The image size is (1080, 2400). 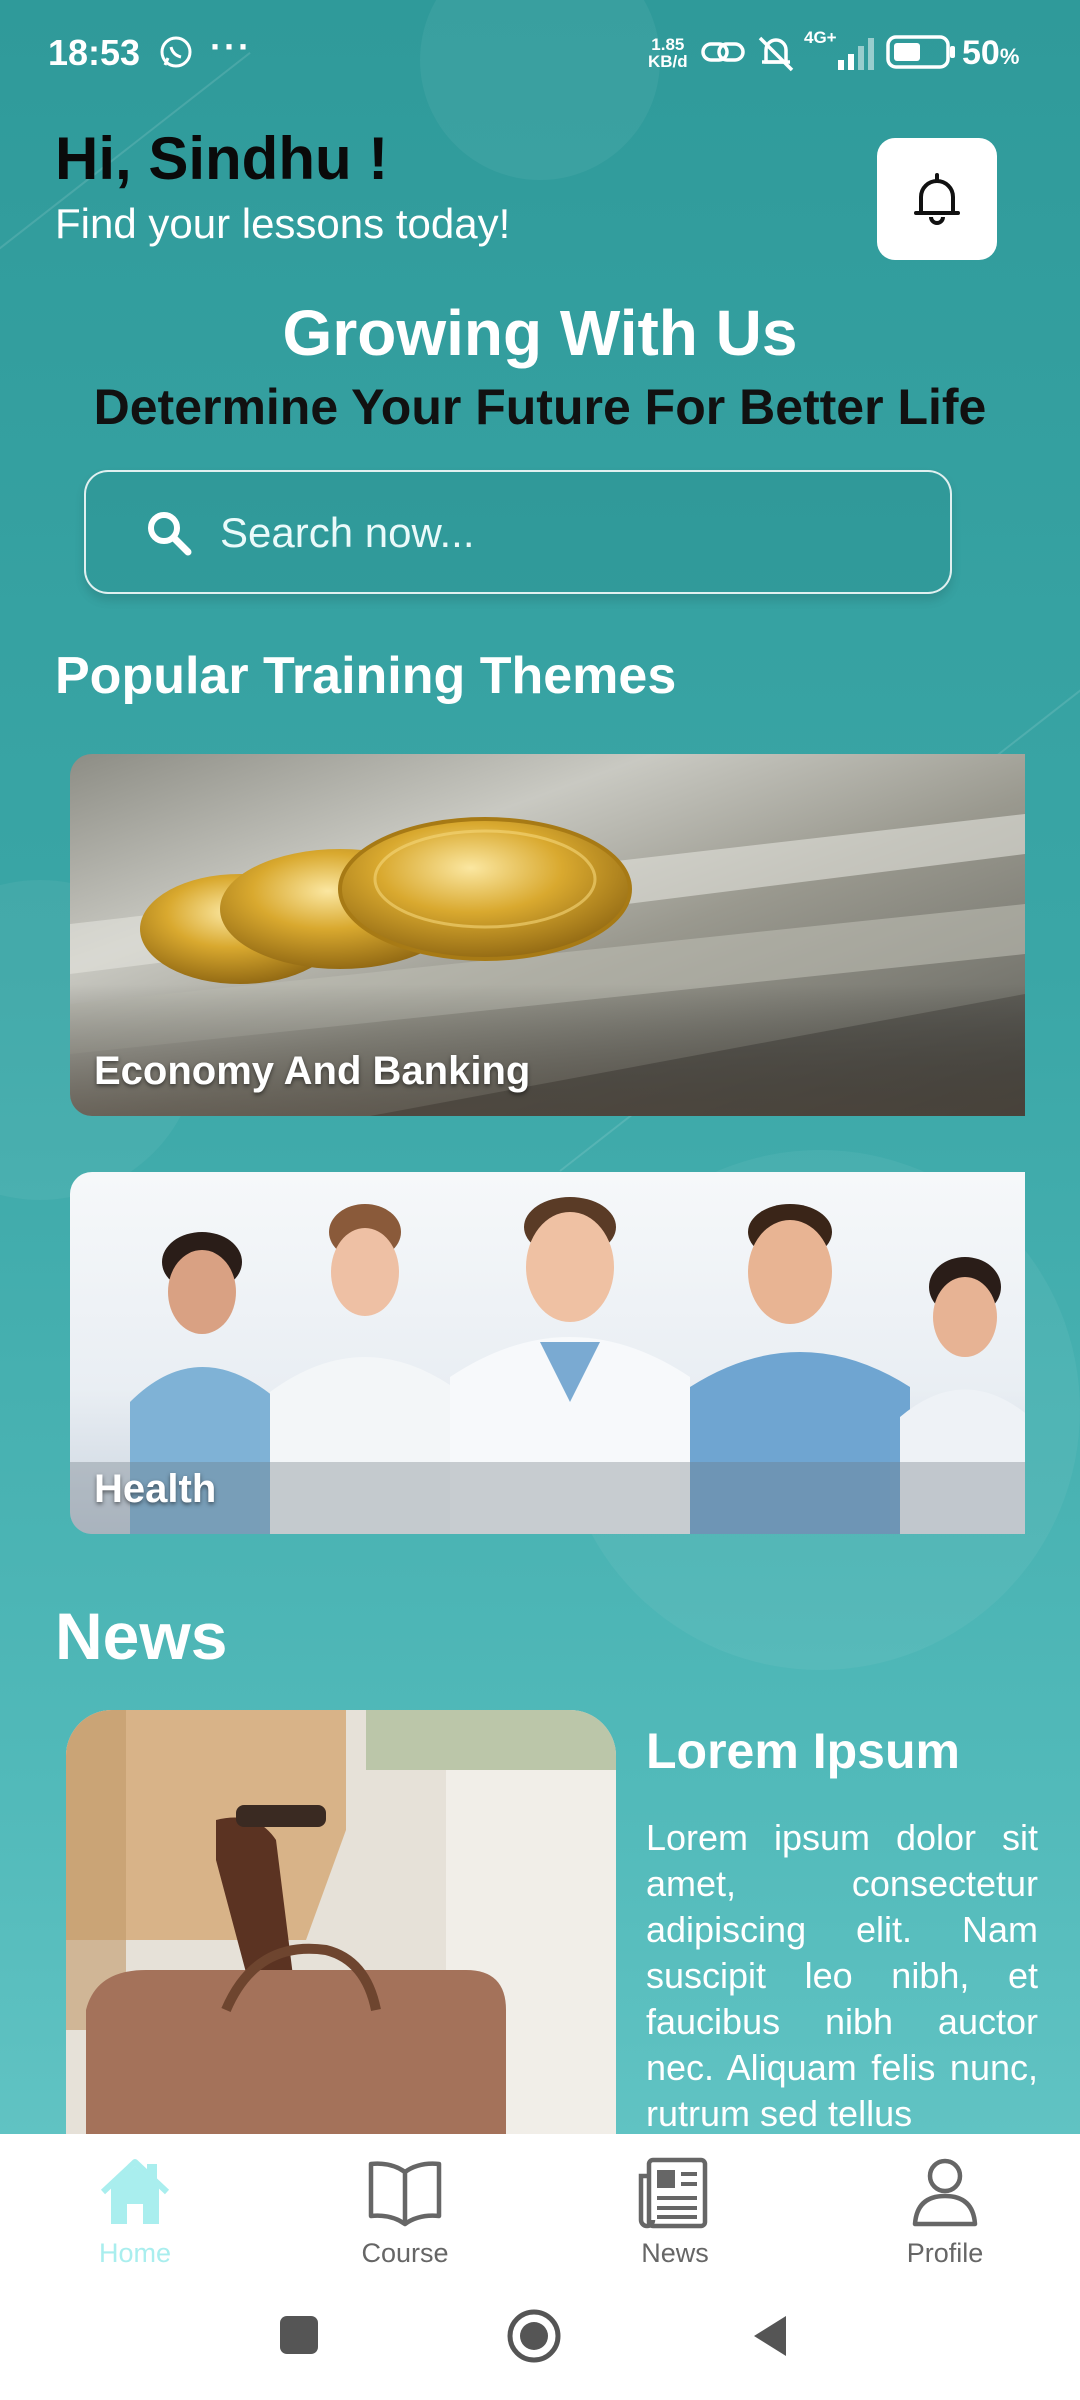 What do you see at coordinates (300, 2336) in the screenshot?
I see `recents-icon` at bounding box center [300, 2336].